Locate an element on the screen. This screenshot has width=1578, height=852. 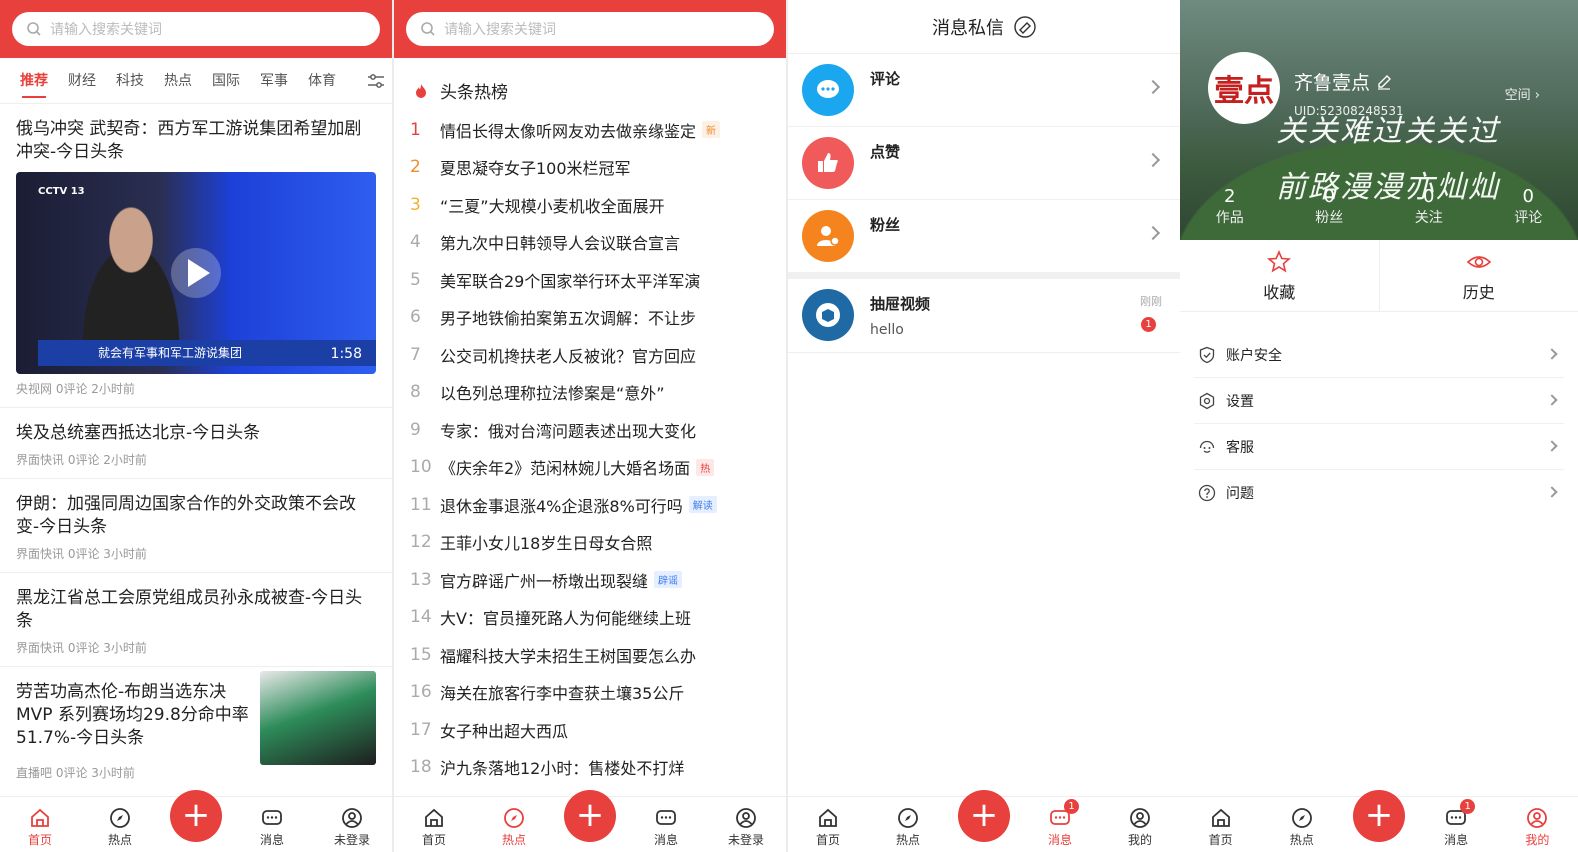
tab-sports: 体育 is located at coordinates (322, 81).